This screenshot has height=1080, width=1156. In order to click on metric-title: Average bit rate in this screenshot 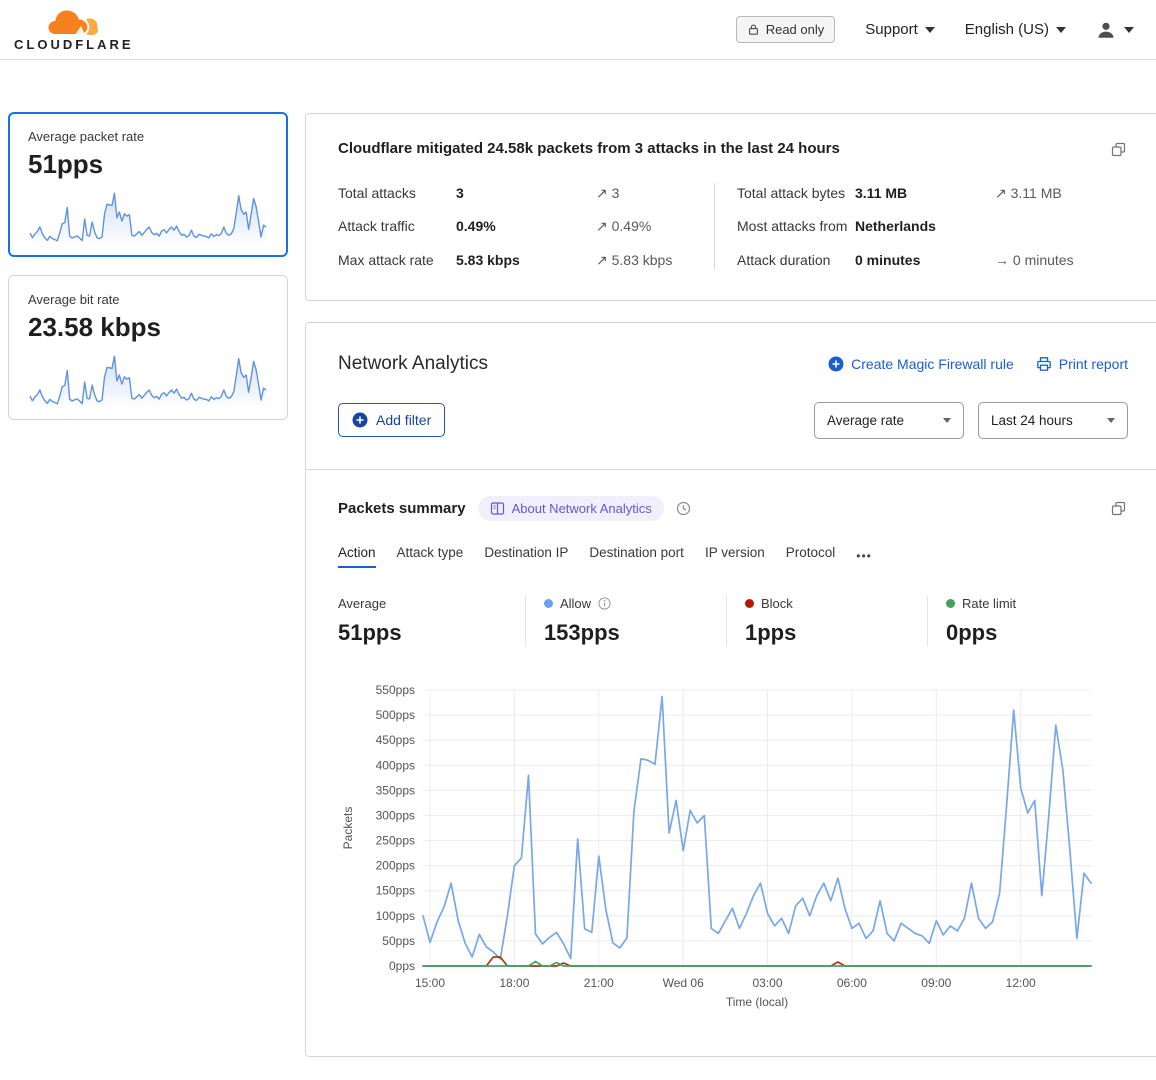, I will do `click(74, 299)`.